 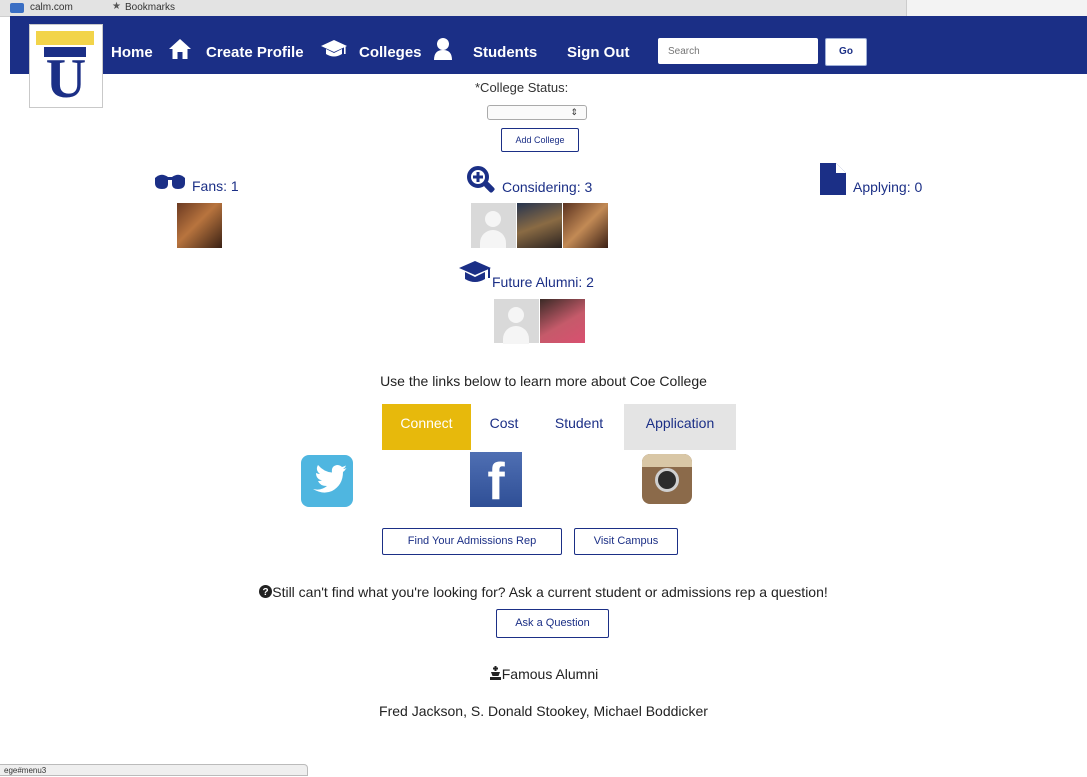 What do you see at coordinates (540, 140) in the screenshot?
I see `add-college-button: Add College` at bounding box center [540, 140].